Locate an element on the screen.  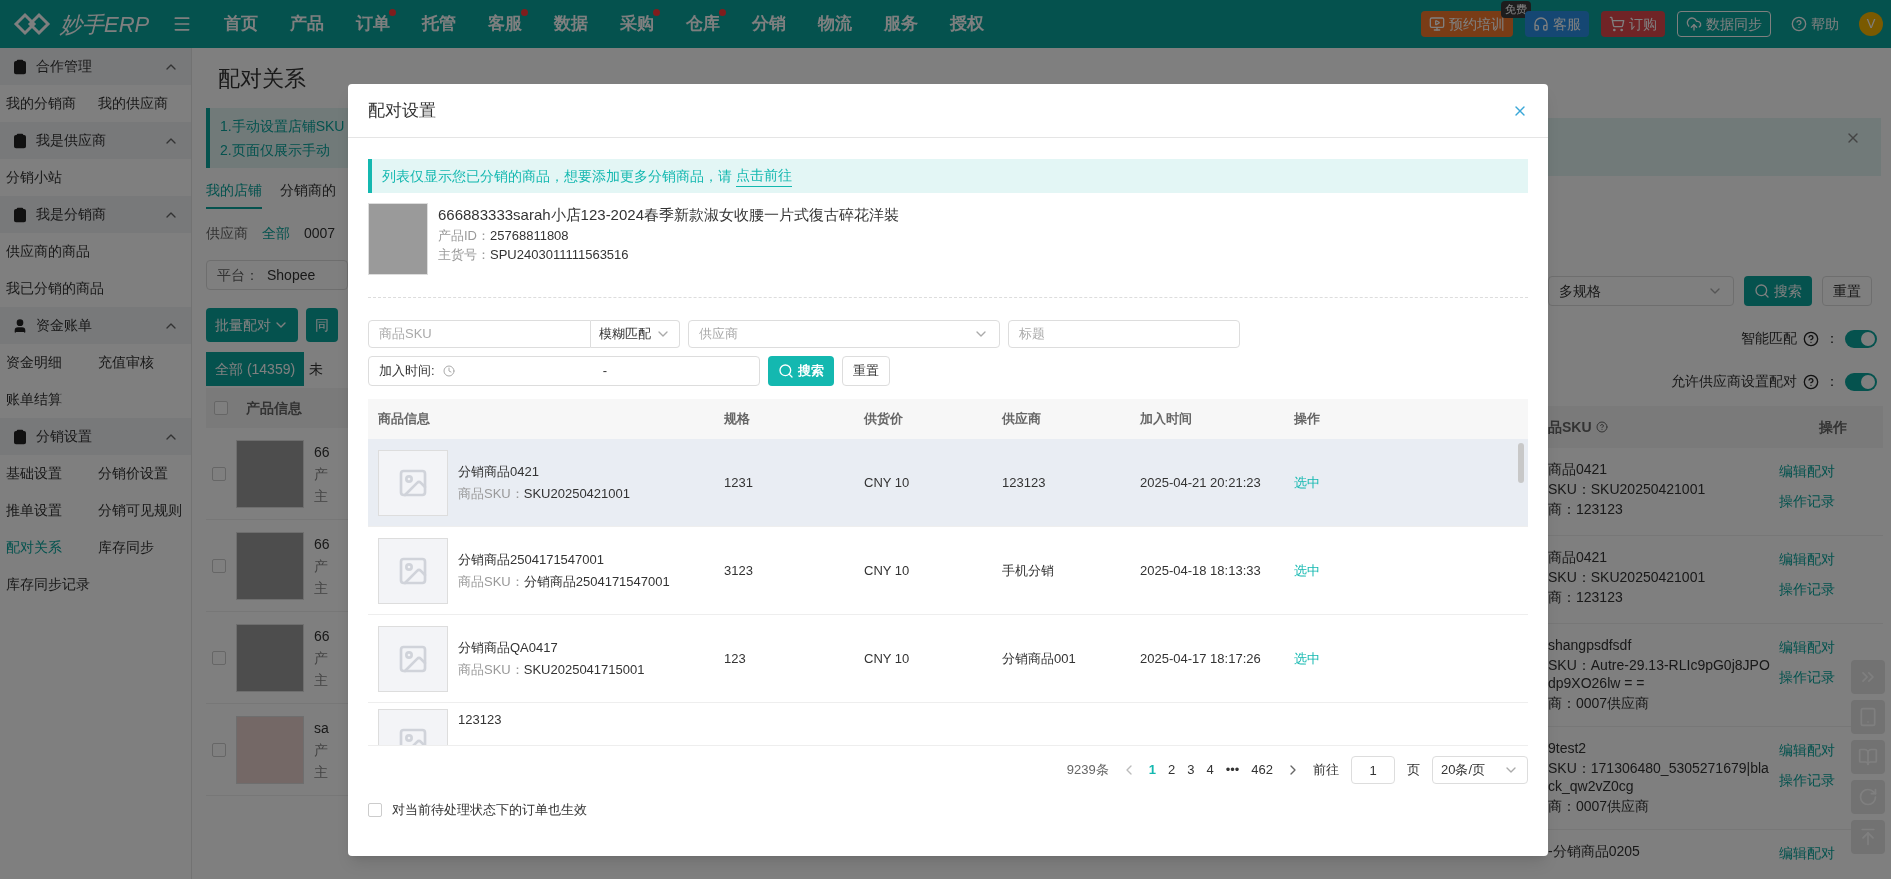
page-number: 462 is located at coordinates (1262, 770).